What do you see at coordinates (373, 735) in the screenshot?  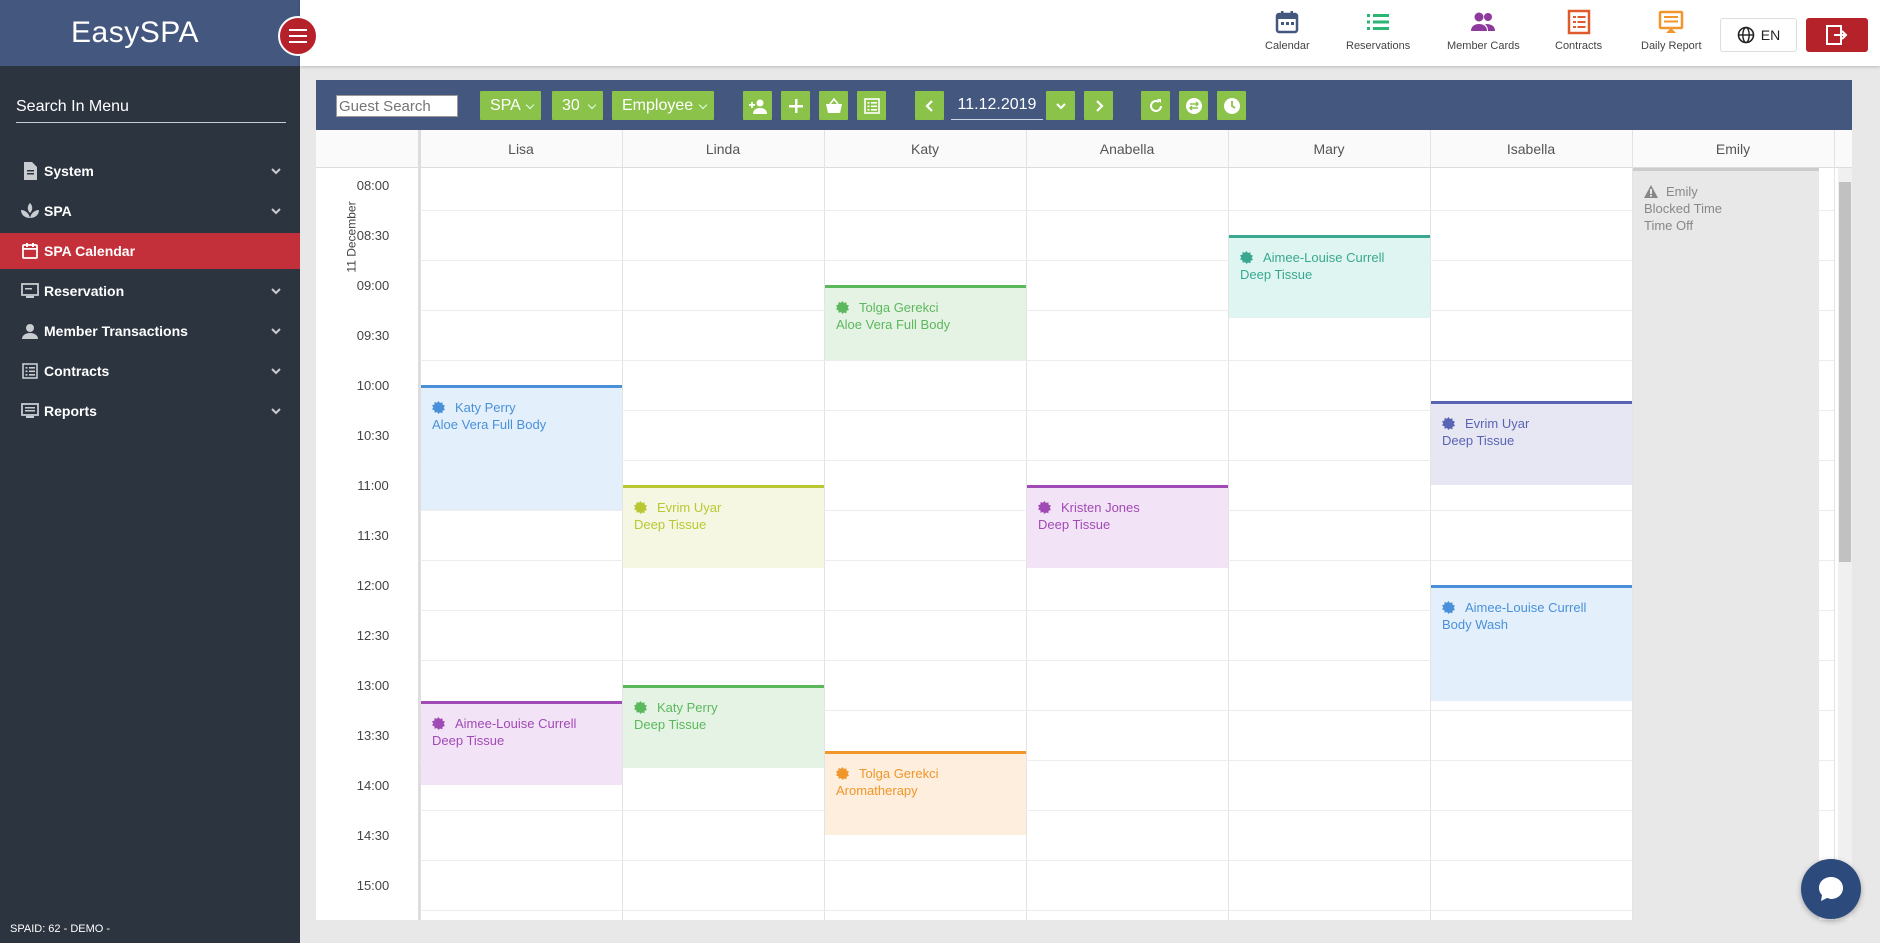 I see `time-slot-label: 13:30` at bounding box center [373, 735].